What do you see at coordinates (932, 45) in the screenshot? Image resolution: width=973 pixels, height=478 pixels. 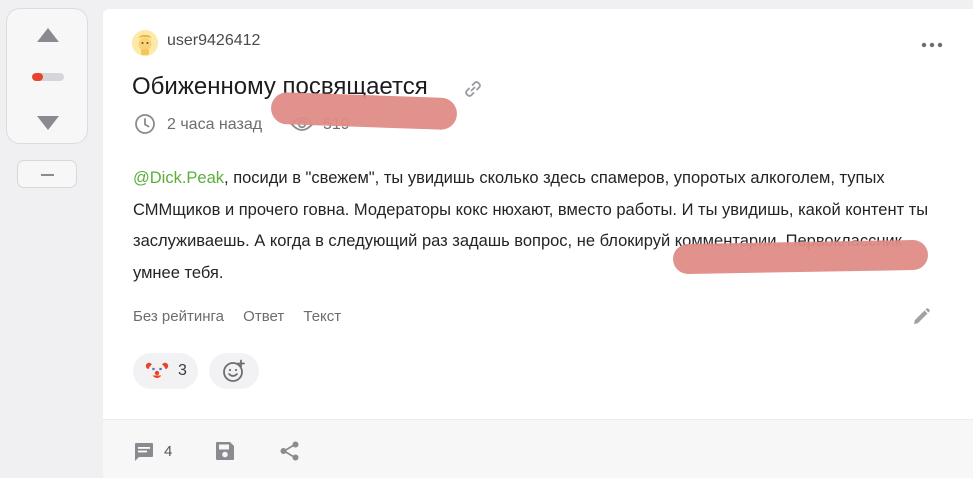 I see `more-options-icon` at bounding box center [932, 45].